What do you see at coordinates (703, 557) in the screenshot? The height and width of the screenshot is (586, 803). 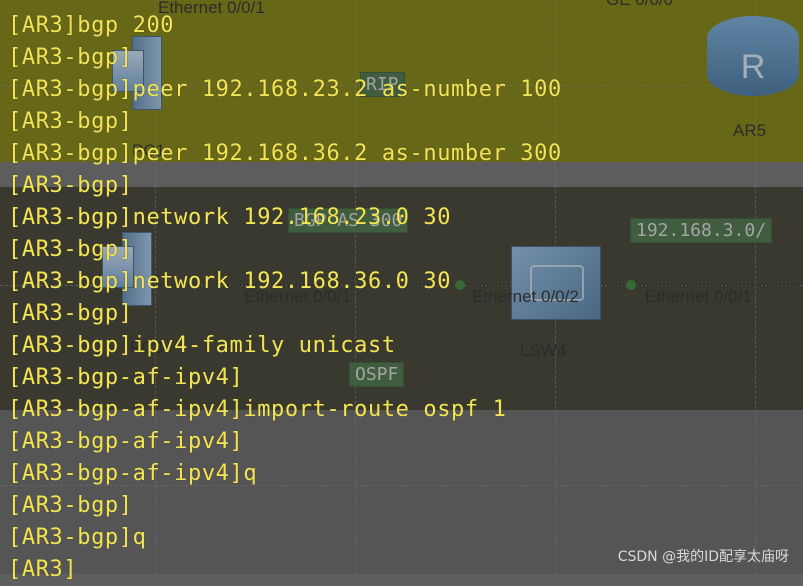 I see `watermark-text: CSDN @我的ID配享太庙呀` at bounding box center [703, 557].